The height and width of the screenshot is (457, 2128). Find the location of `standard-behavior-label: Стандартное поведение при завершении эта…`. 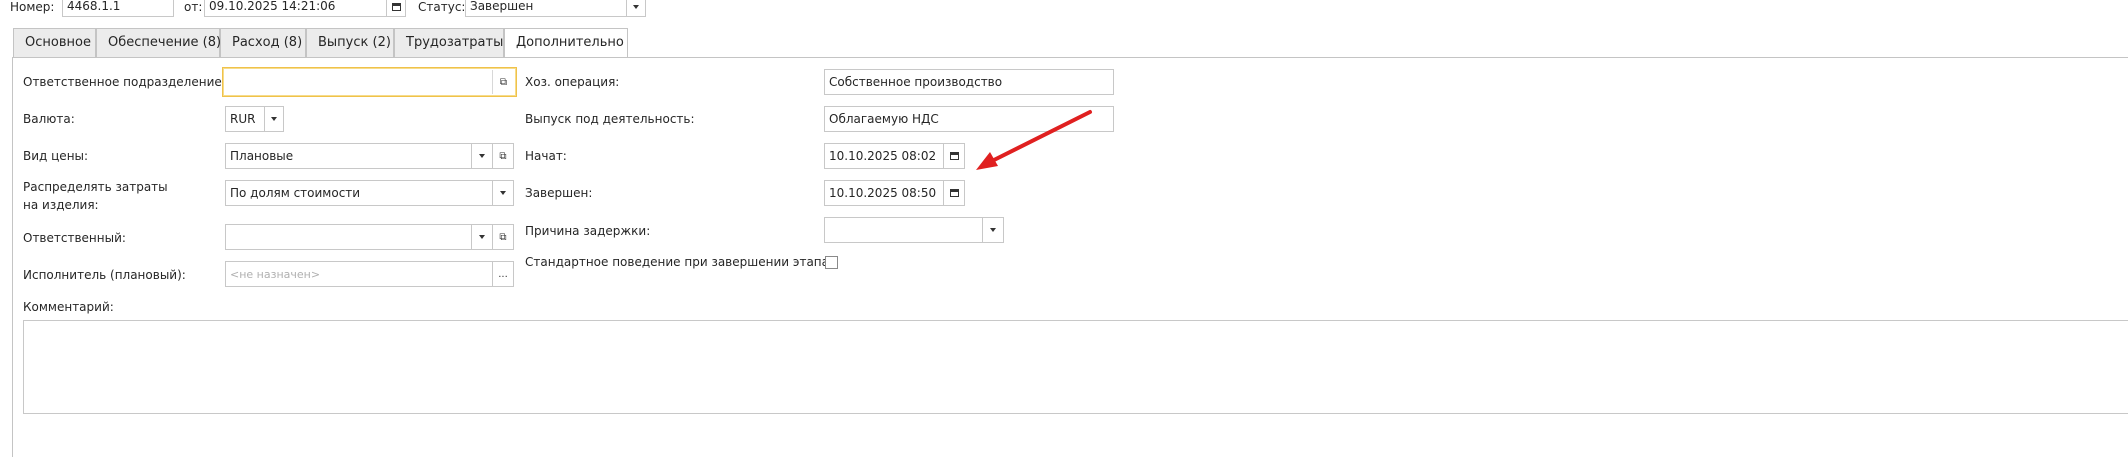

standard-behavior-label: Стандартное поведение при завершении эта… is located at coordinates (679, 262).